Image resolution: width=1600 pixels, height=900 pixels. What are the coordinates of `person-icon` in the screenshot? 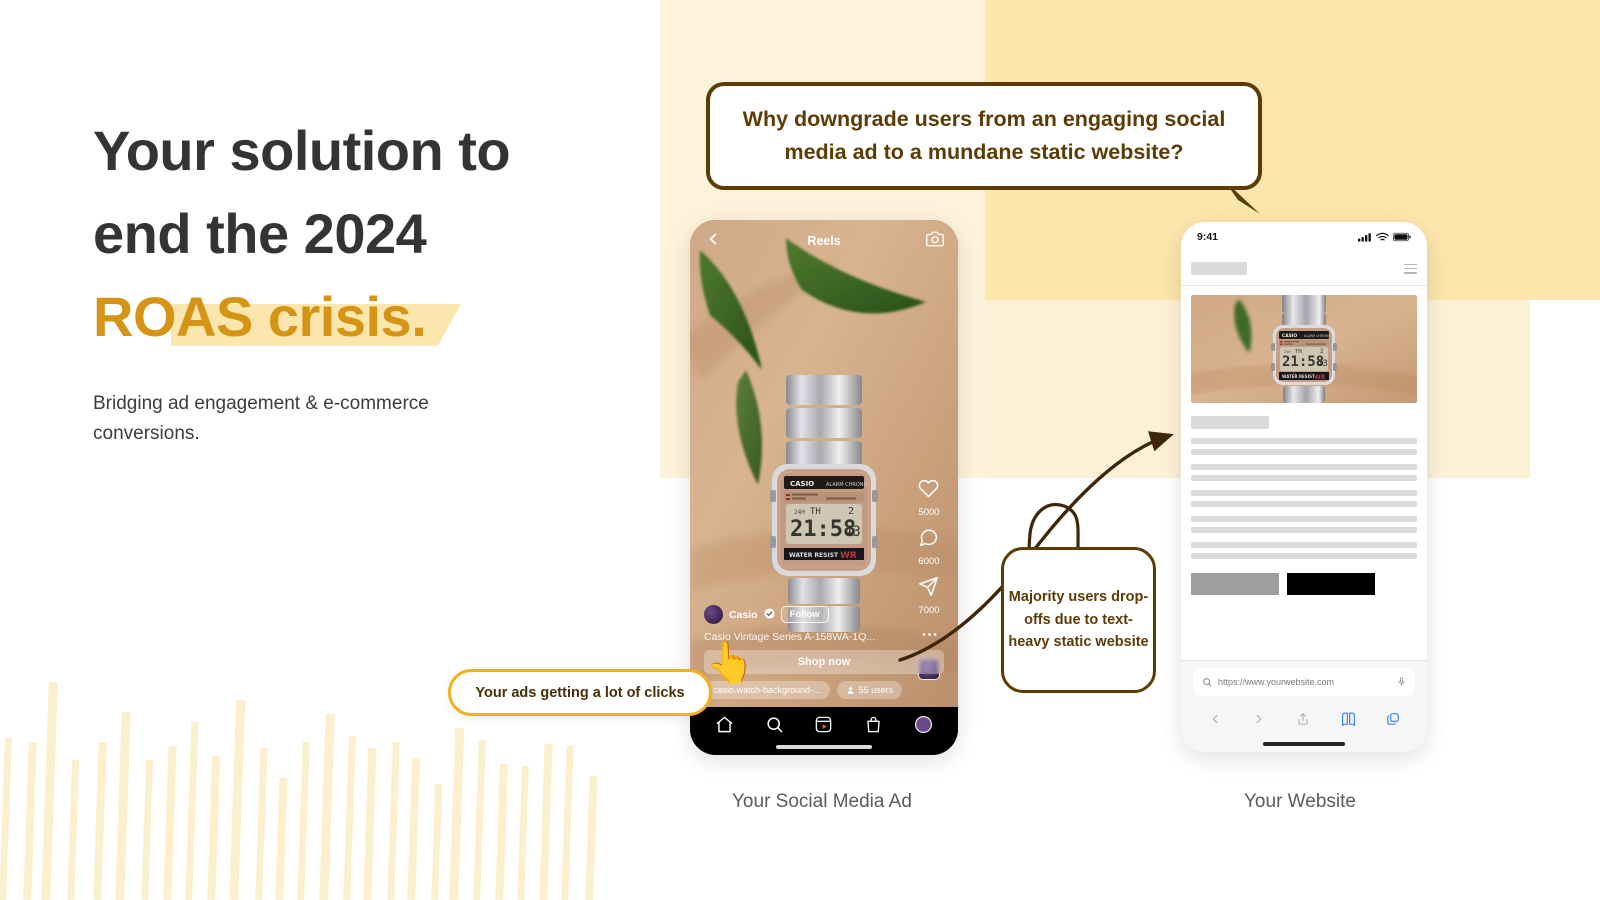 It's located at (850, 690).